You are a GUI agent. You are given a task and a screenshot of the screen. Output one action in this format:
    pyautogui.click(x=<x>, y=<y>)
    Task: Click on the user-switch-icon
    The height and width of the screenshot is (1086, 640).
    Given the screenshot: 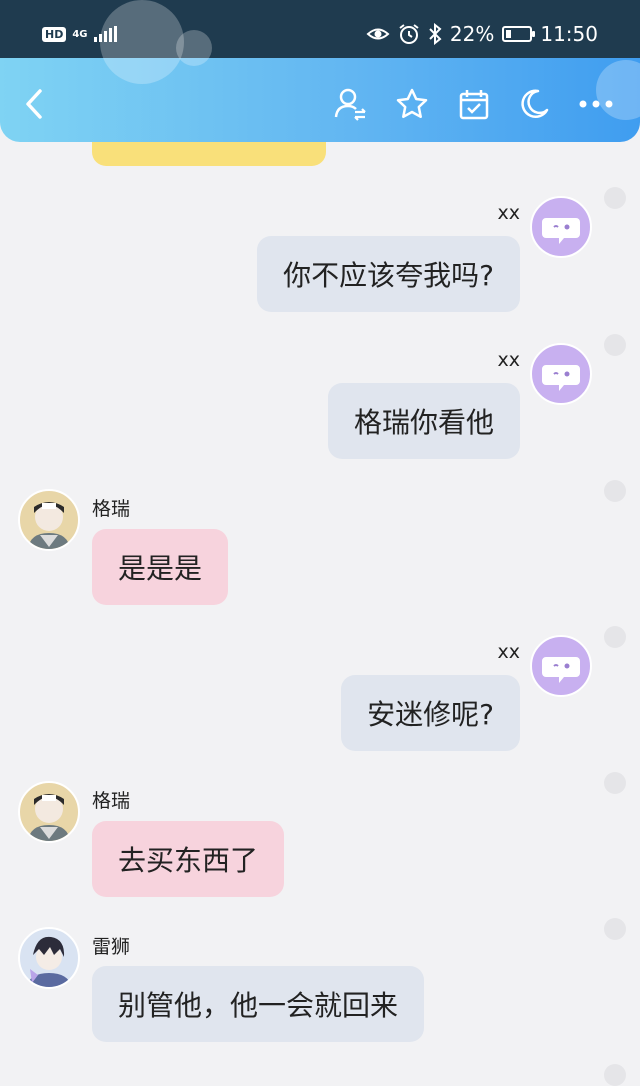 What is the action you would take?
    pyautogui.click(x=350, y=104)
    